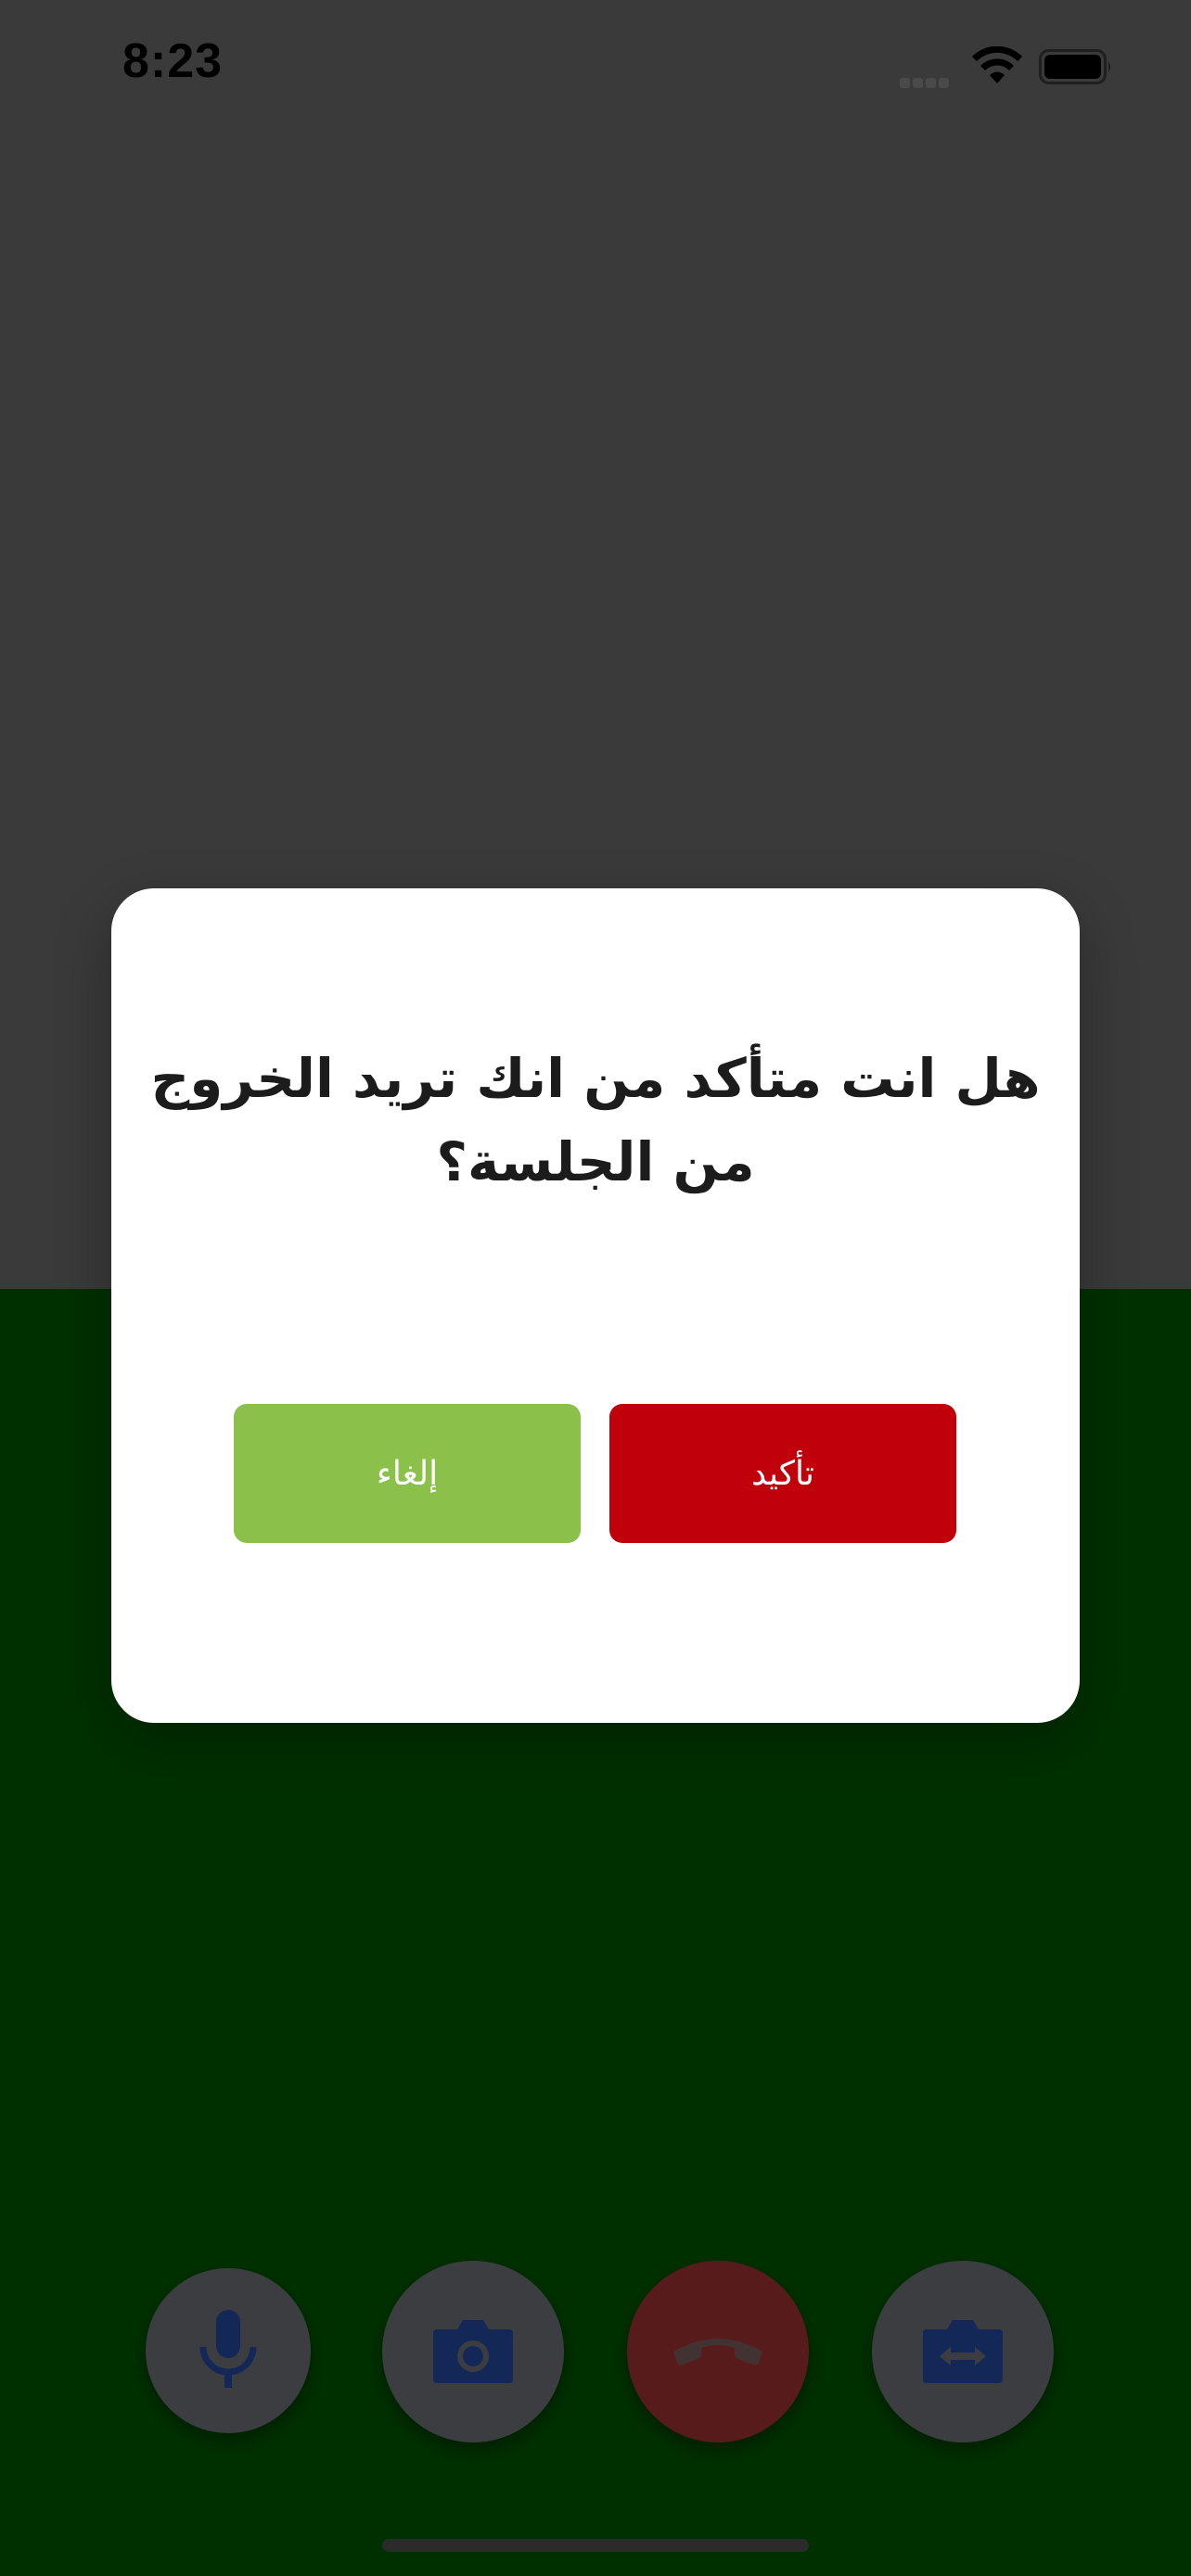 The width and height of the screenshot is (1191, 2576). What do you see at coordinates (927, 81) in the screenshot?
I see `cellular-signal-icon` at bounding box center [927, 81].